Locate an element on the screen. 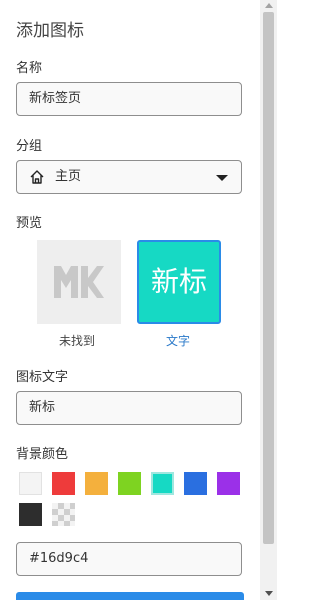  preview-text-glyph: 新标 is located at coordinates (178, 281).